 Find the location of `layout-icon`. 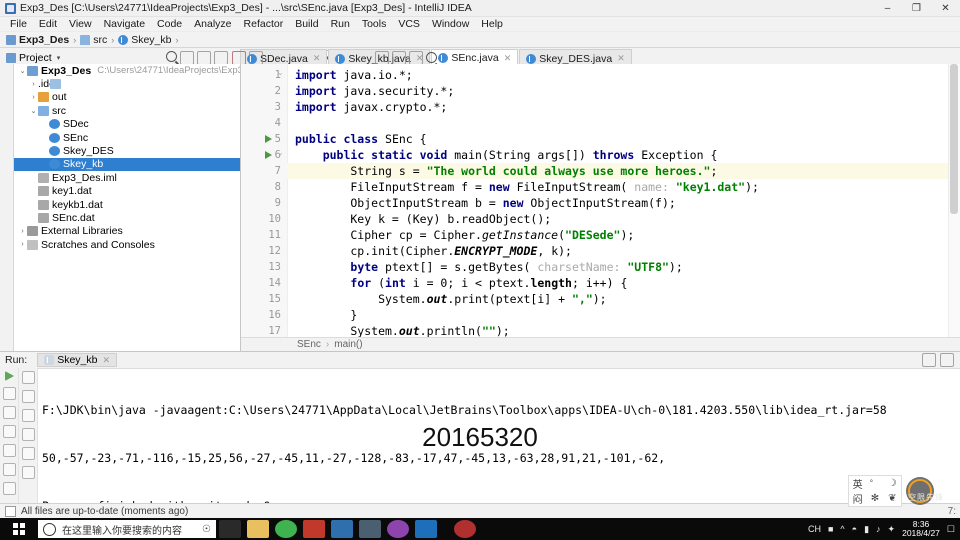

layout-icon is located at coordinates (416, 57).